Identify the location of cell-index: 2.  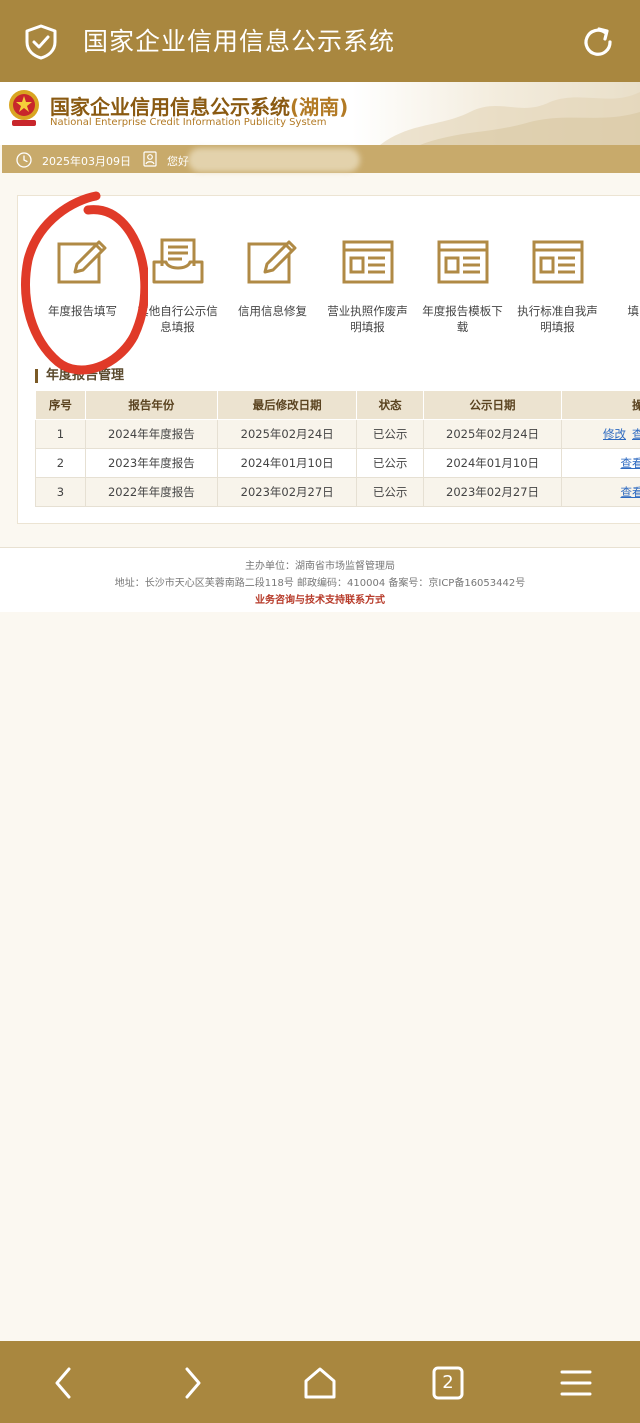
(60, 463).